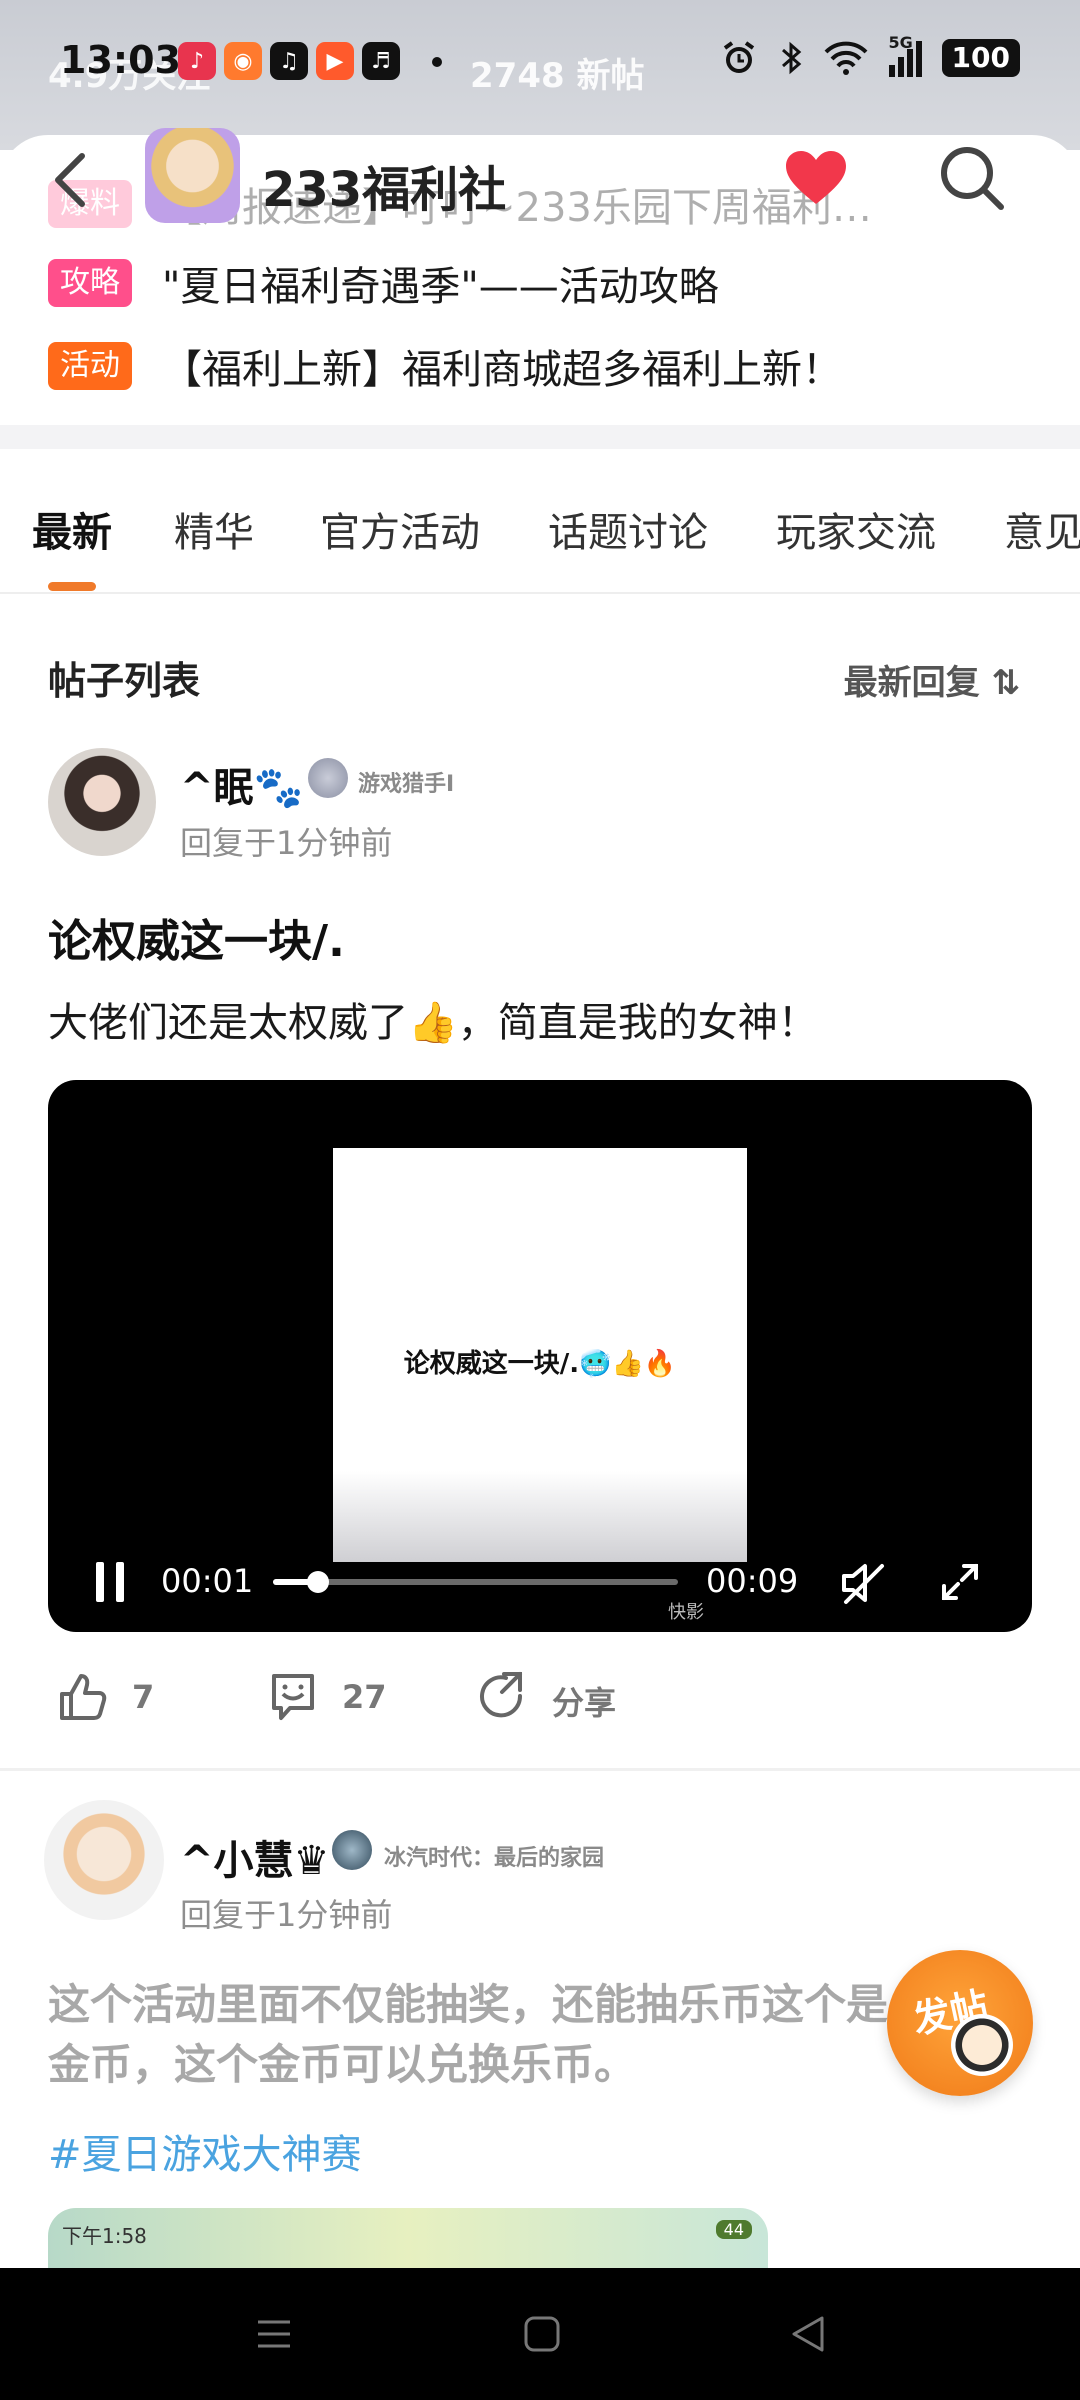 This screenshot has height=2400, width=1080. Describe the element at coordinates (440, 287) in the screenshot. I see `notice-text: "夏日福利奇遇季"——活动攻略` at that location.